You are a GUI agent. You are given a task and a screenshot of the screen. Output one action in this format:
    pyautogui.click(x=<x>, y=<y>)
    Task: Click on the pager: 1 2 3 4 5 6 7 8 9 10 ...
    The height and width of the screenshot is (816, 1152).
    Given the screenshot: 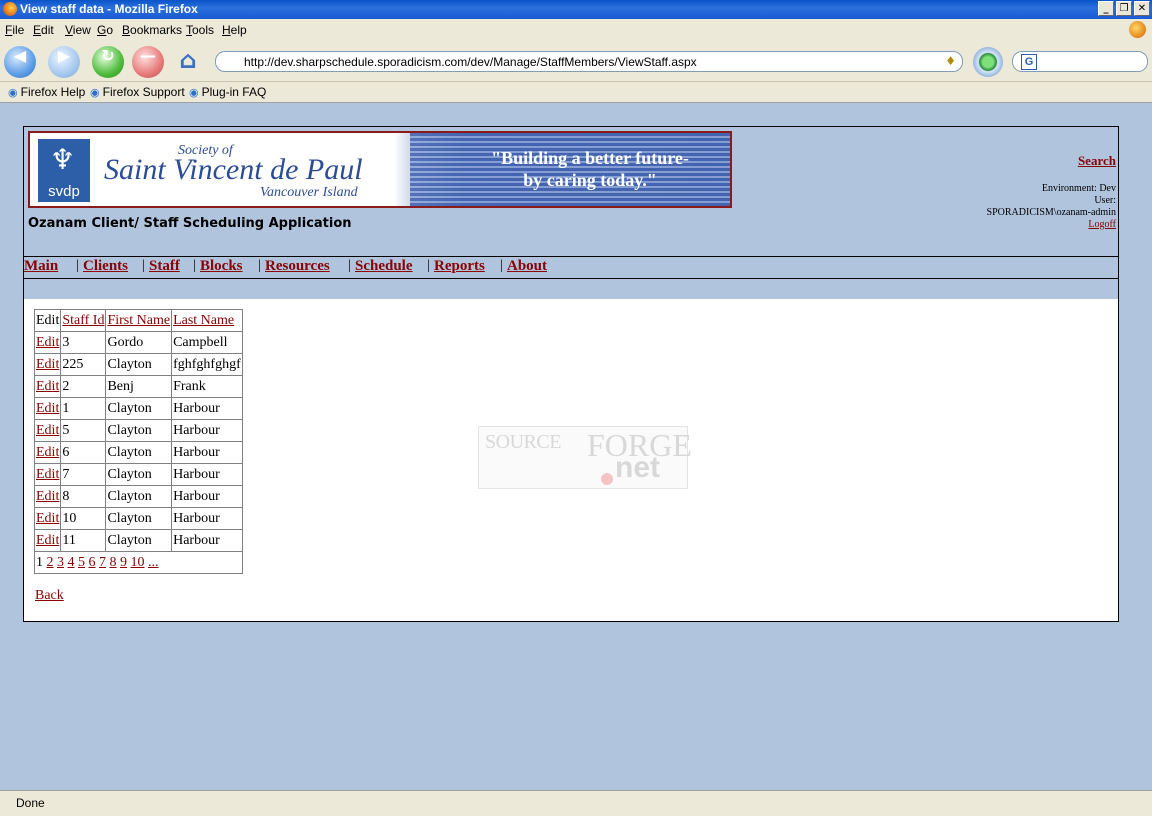 What is the action you would take?
    pyautogui.click(x=138, y=562)
    